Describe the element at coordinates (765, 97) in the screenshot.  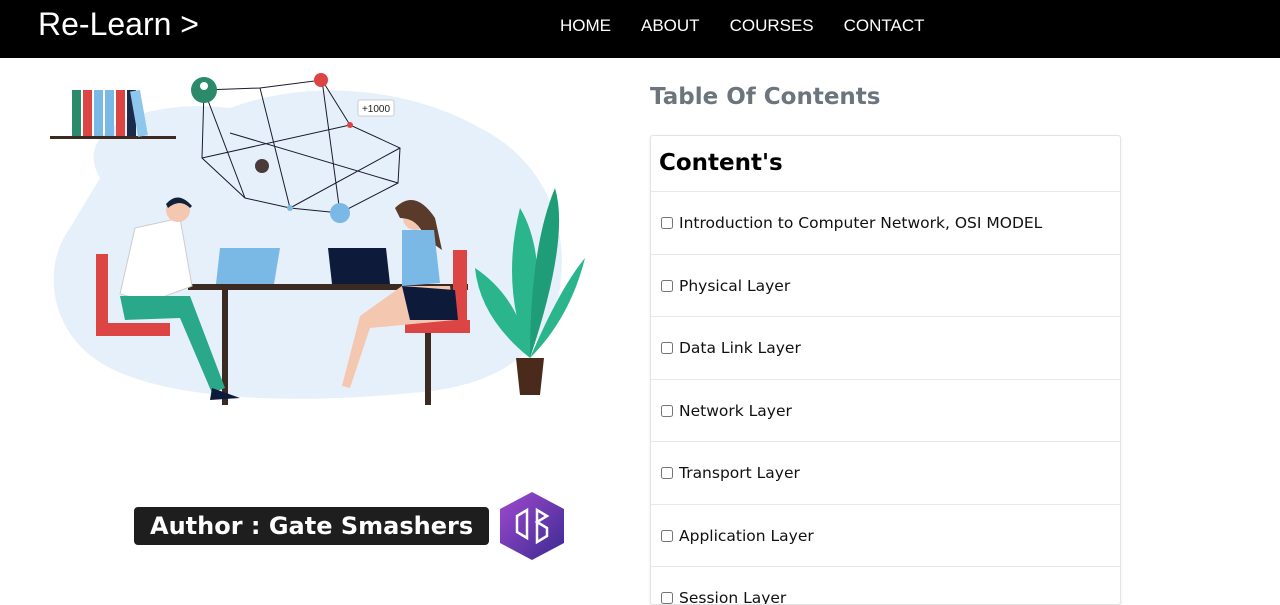
I see `toc-heading: Table Of Contents` at that location.